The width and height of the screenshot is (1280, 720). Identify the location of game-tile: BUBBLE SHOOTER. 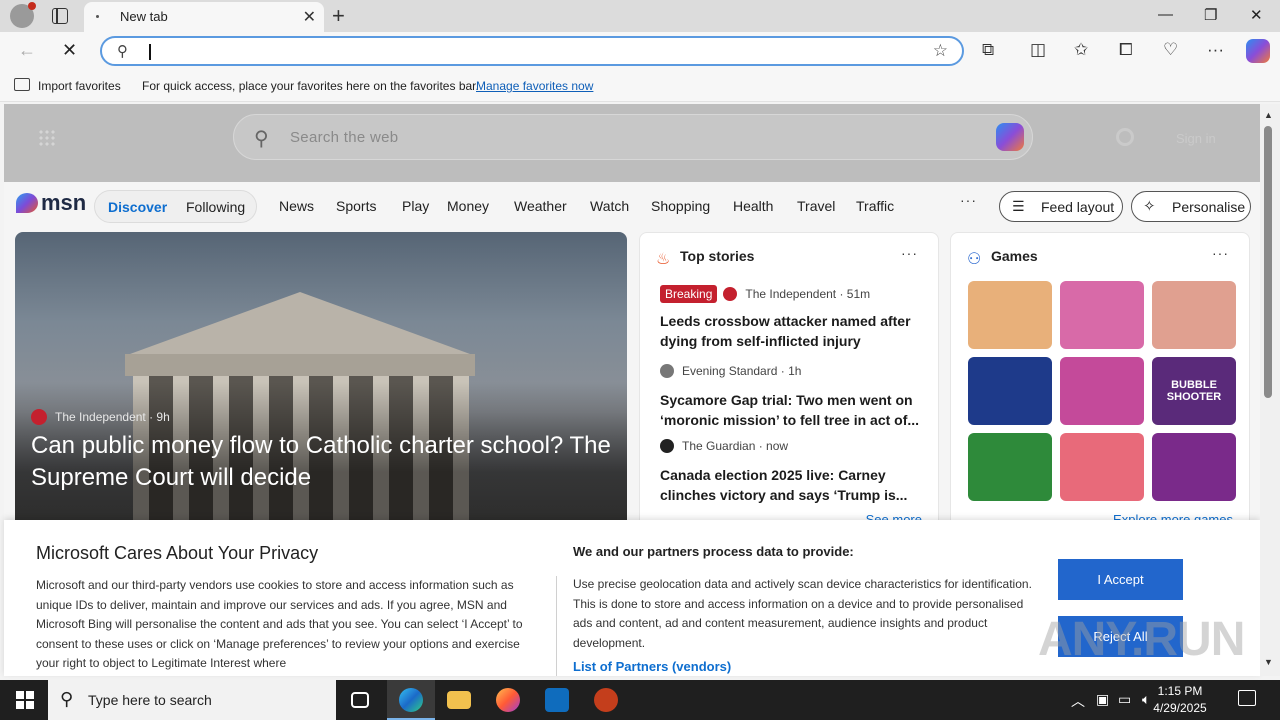
(1194, 391).